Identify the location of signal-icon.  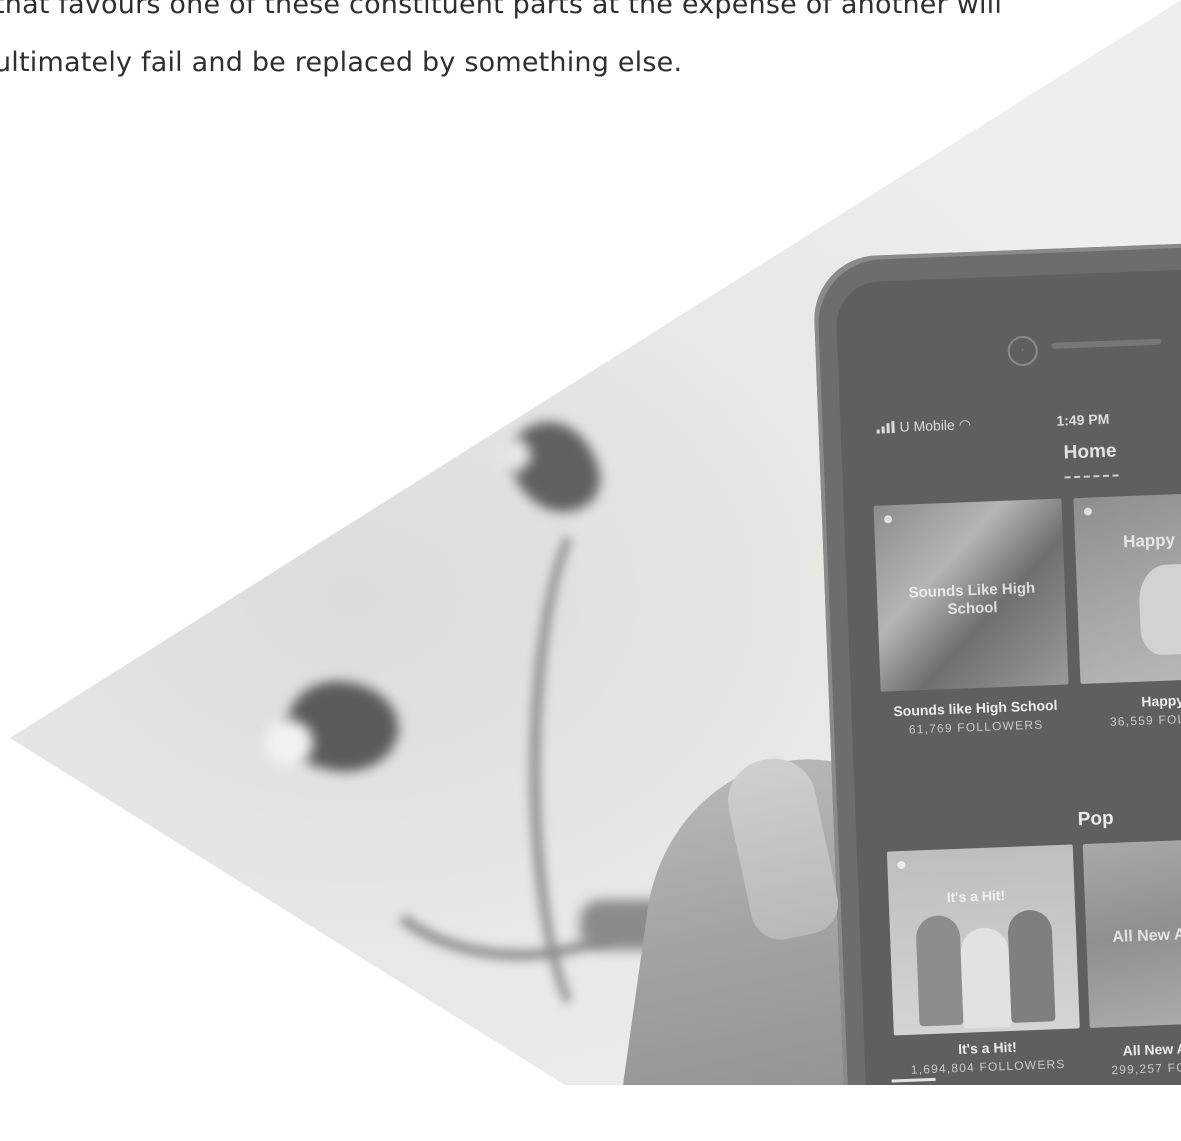
(886, 427).